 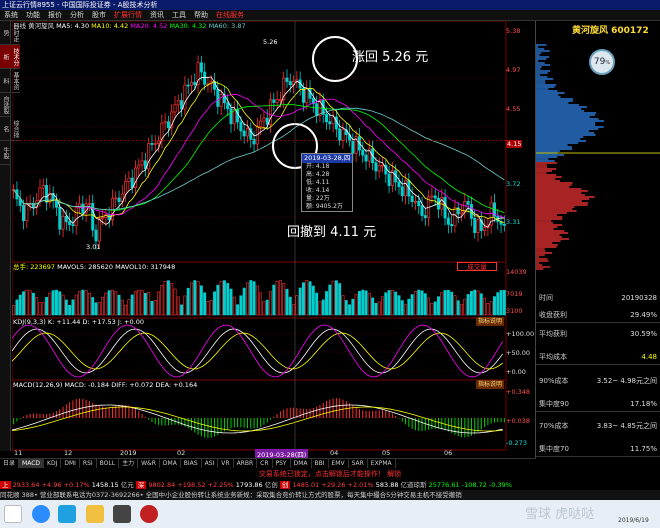 What do you see at coordinates (477, 266) in the screenshot?
I see `volume-button: 成交量` at bounding box center [477, 266].